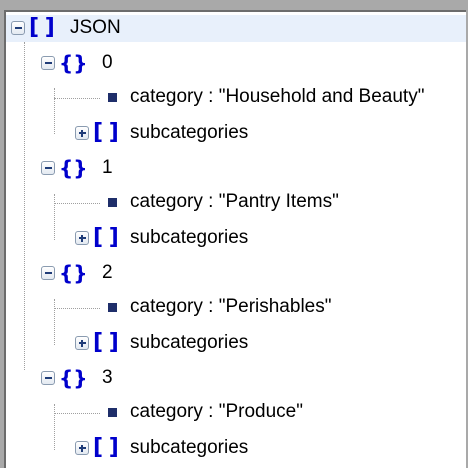  I want to click on tree-node-property-text: category : "Perishables", so click(231, 306).